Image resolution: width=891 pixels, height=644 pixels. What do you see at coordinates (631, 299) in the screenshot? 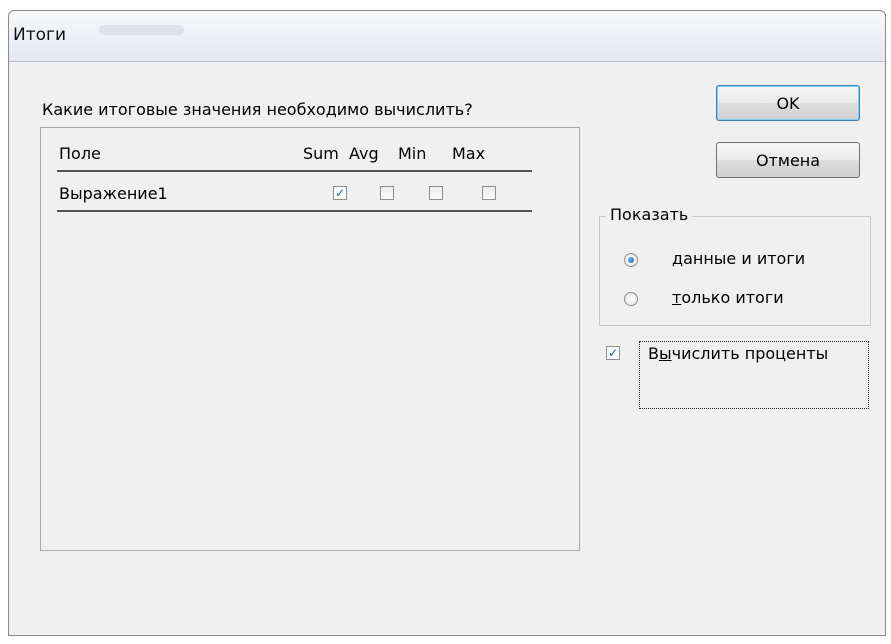
I see `radio-totals-only` at bounding box center [631, 299].